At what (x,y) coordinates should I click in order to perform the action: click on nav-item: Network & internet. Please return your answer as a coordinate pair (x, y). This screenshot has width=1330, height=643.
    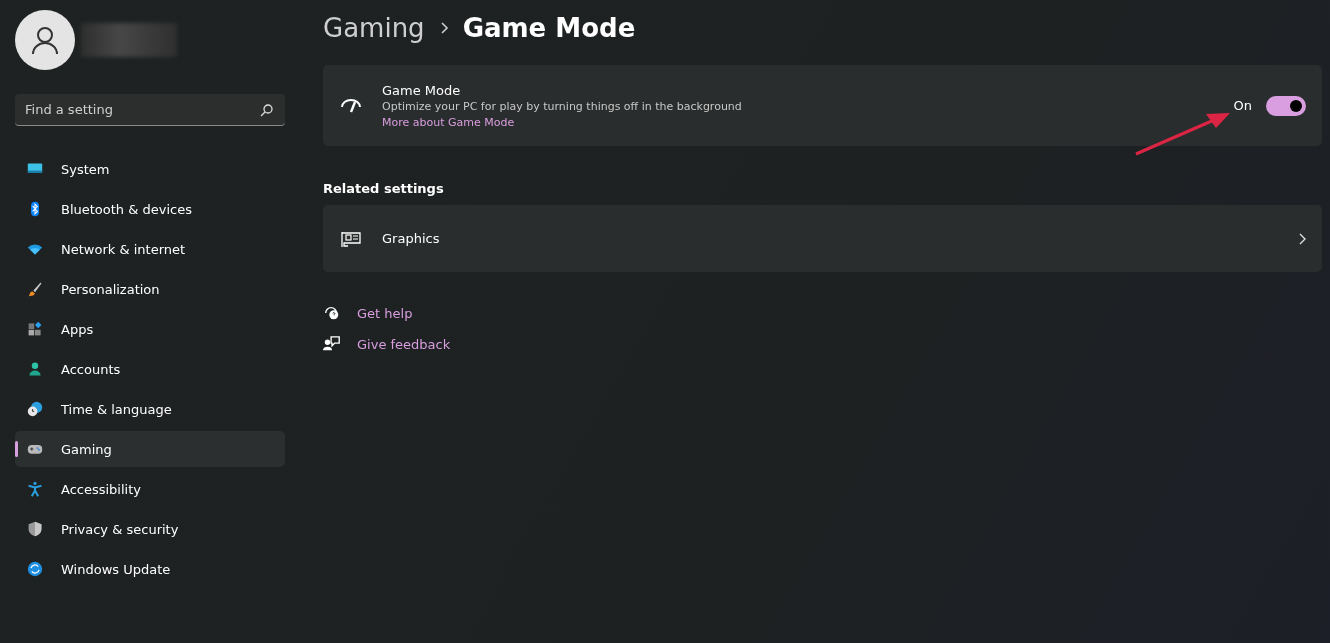
    Looking at the image, I should click on (150, 249).